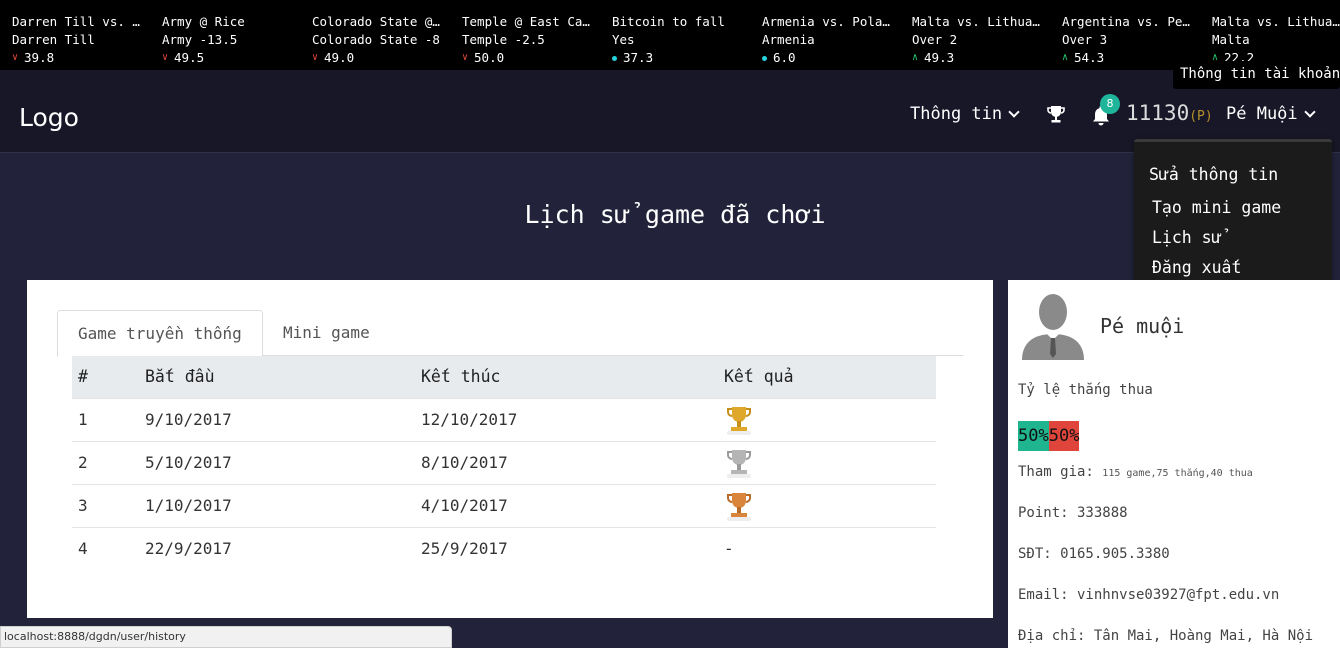  What do you see at coordinates (739, 463) in the screenshot?
I see `silver-trophy-icon` at bounding box center [739, 463].